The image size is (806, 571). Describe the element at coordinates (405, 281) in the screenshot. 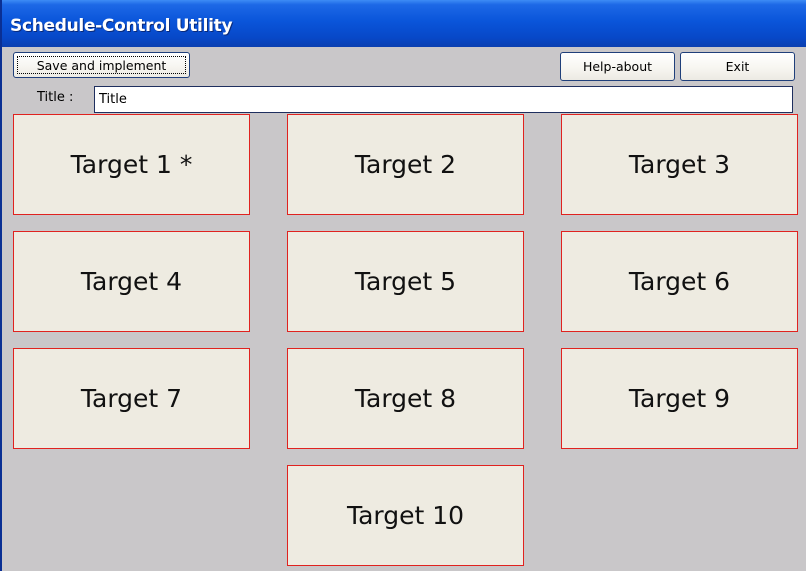

I see `target-5-button: Target 5` at that location.